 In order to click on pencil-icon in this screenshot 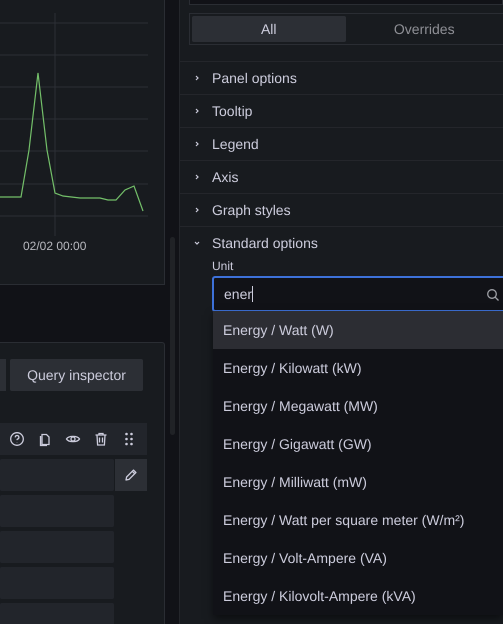, I will do `click(131, 475)`.